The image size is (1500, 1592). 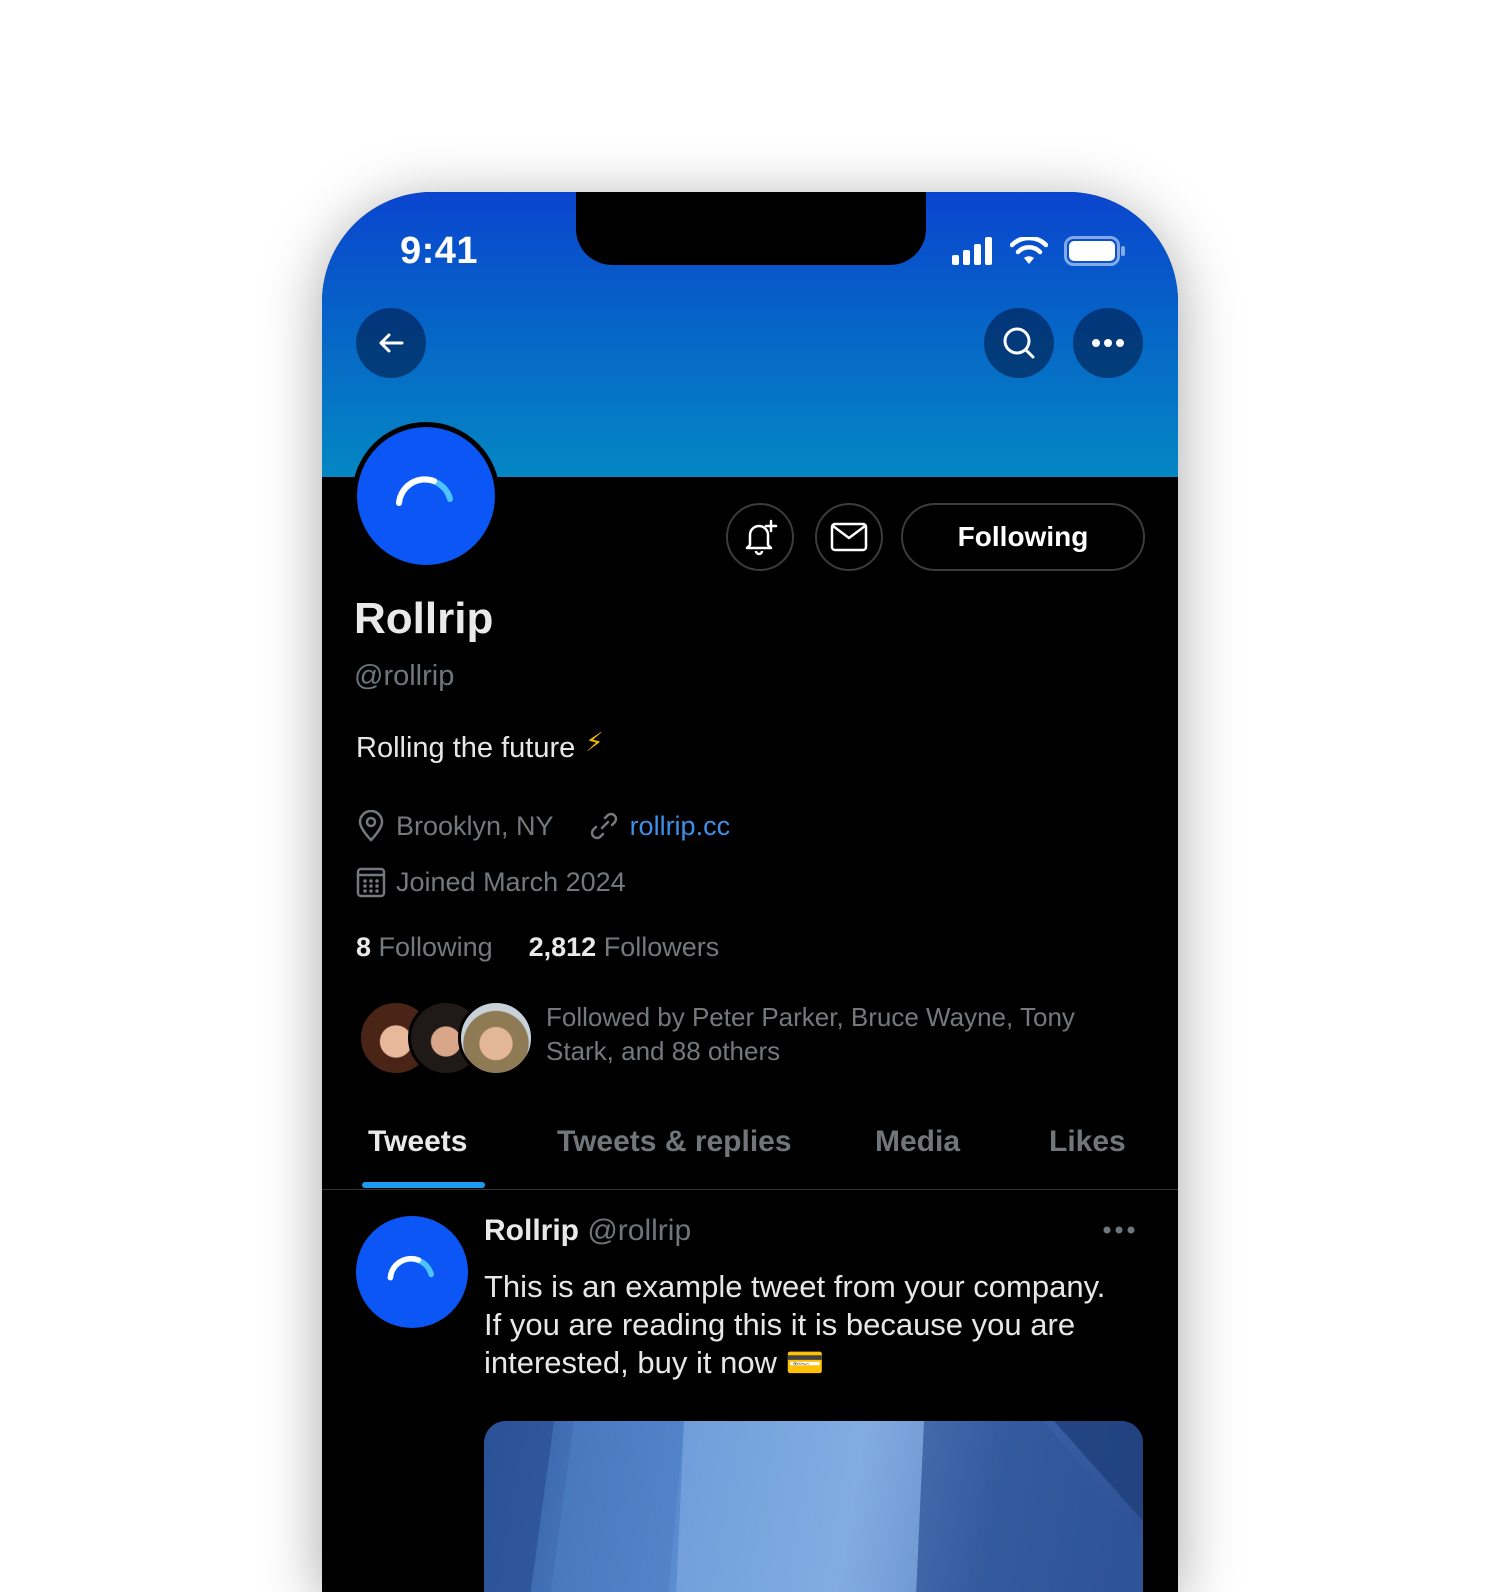 I want to click on more-button, so click(x=1108, y=343).